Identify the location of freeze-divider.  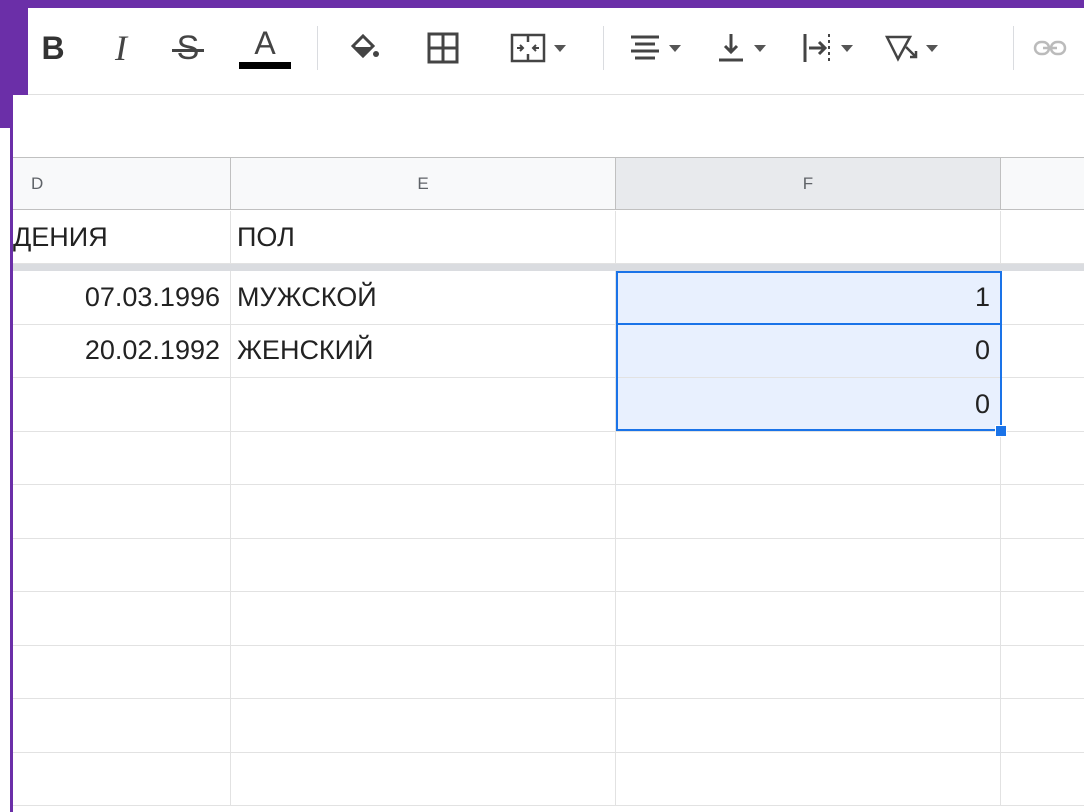
(548, 267).